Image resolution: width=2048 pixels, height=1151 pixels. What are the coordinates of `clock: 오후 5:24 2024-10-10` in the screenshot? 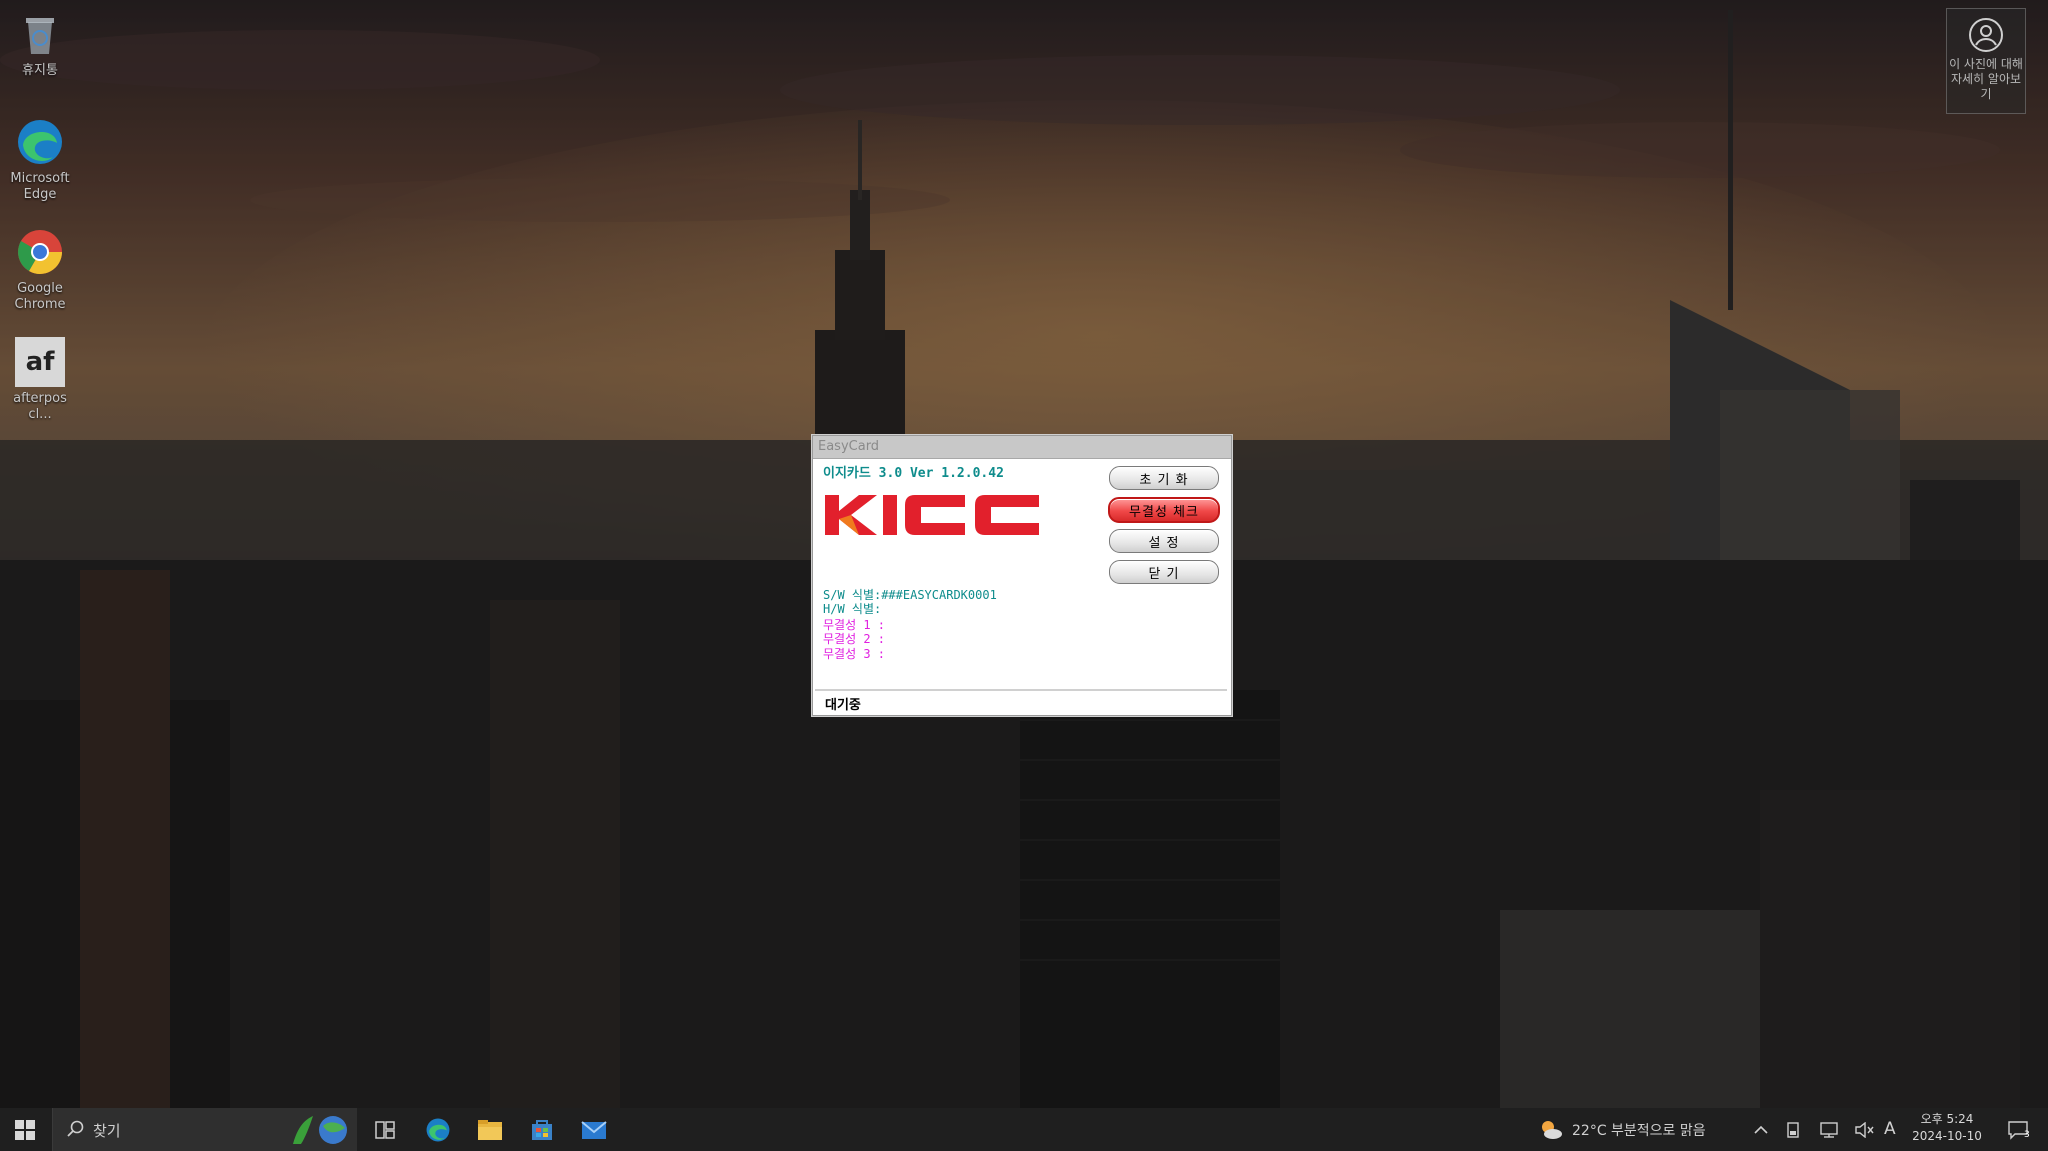 It's located at (1947, 1128).